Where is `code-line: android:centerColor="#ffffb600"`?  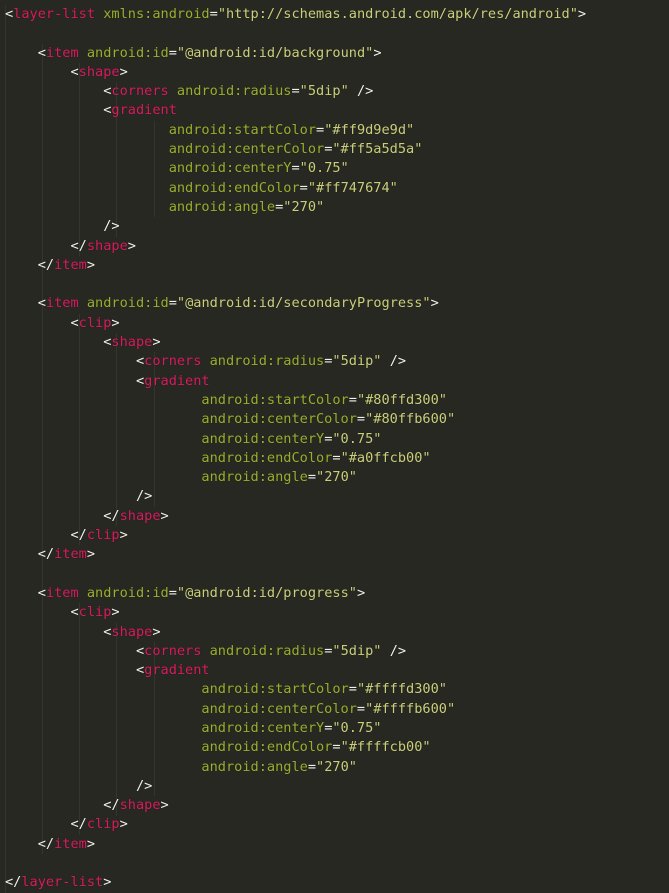 code-line: android:centerColor="#ffffb600" is located at coordinates (328, 708).